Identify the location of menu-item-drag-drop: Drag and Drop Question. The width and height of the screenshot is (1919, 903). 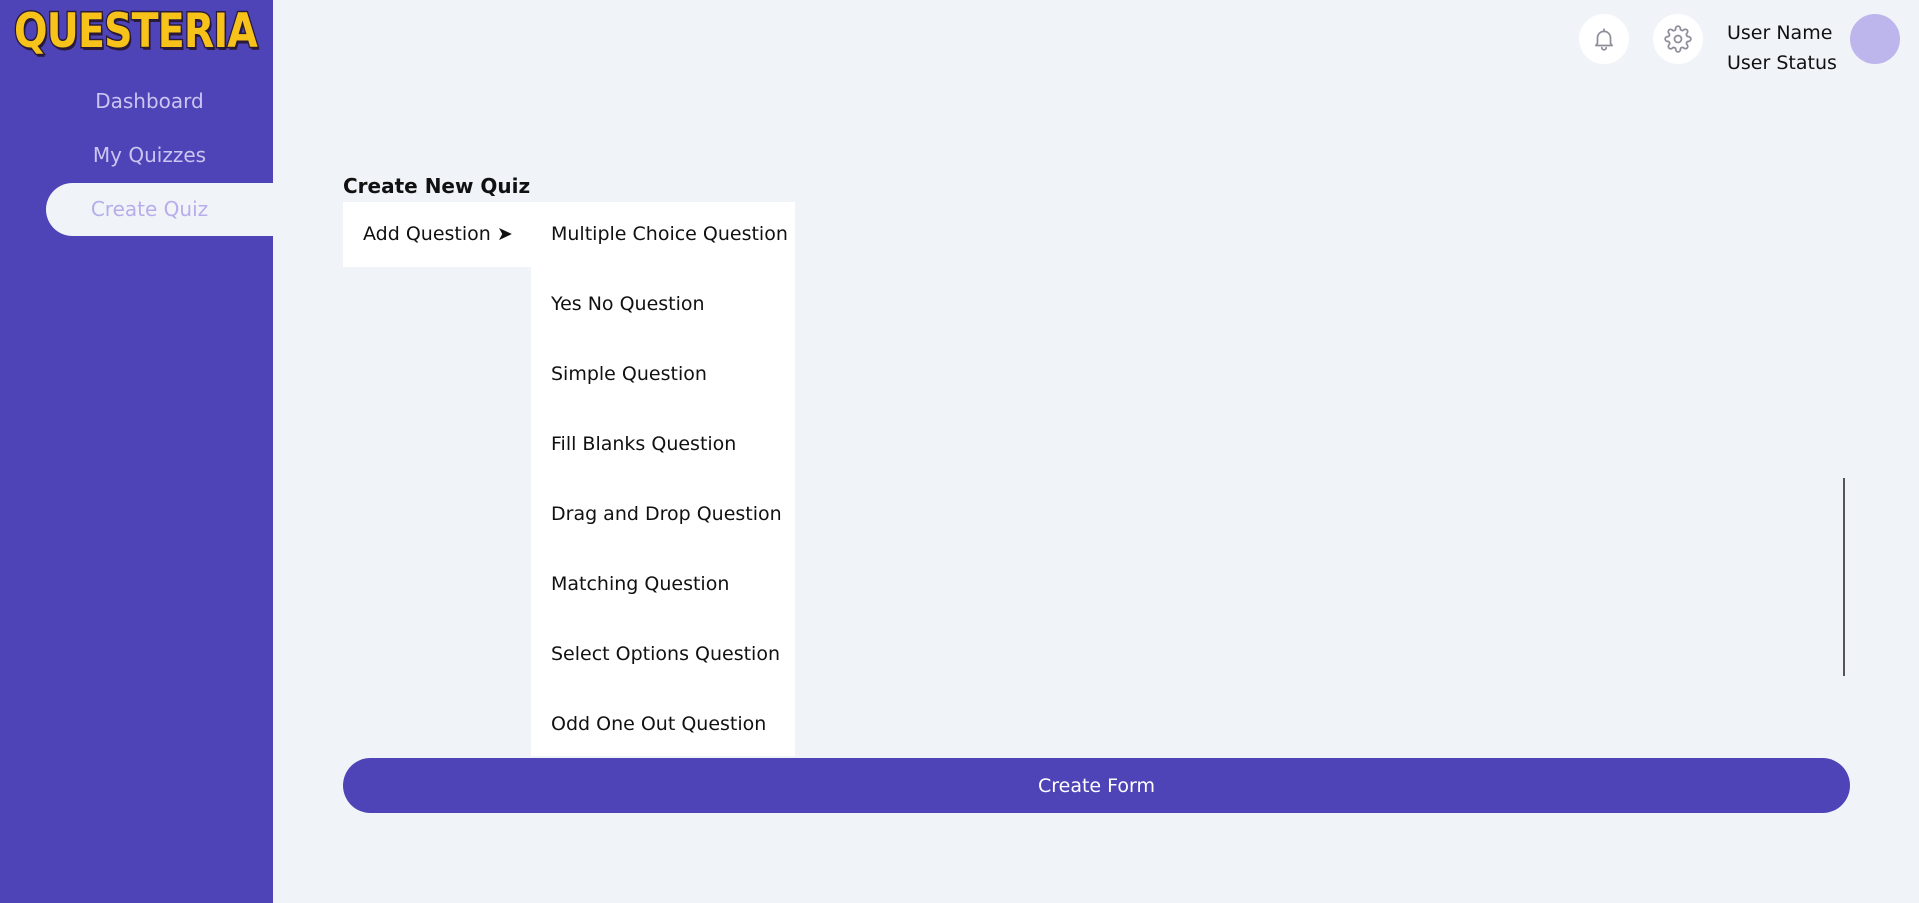
(663, 517).